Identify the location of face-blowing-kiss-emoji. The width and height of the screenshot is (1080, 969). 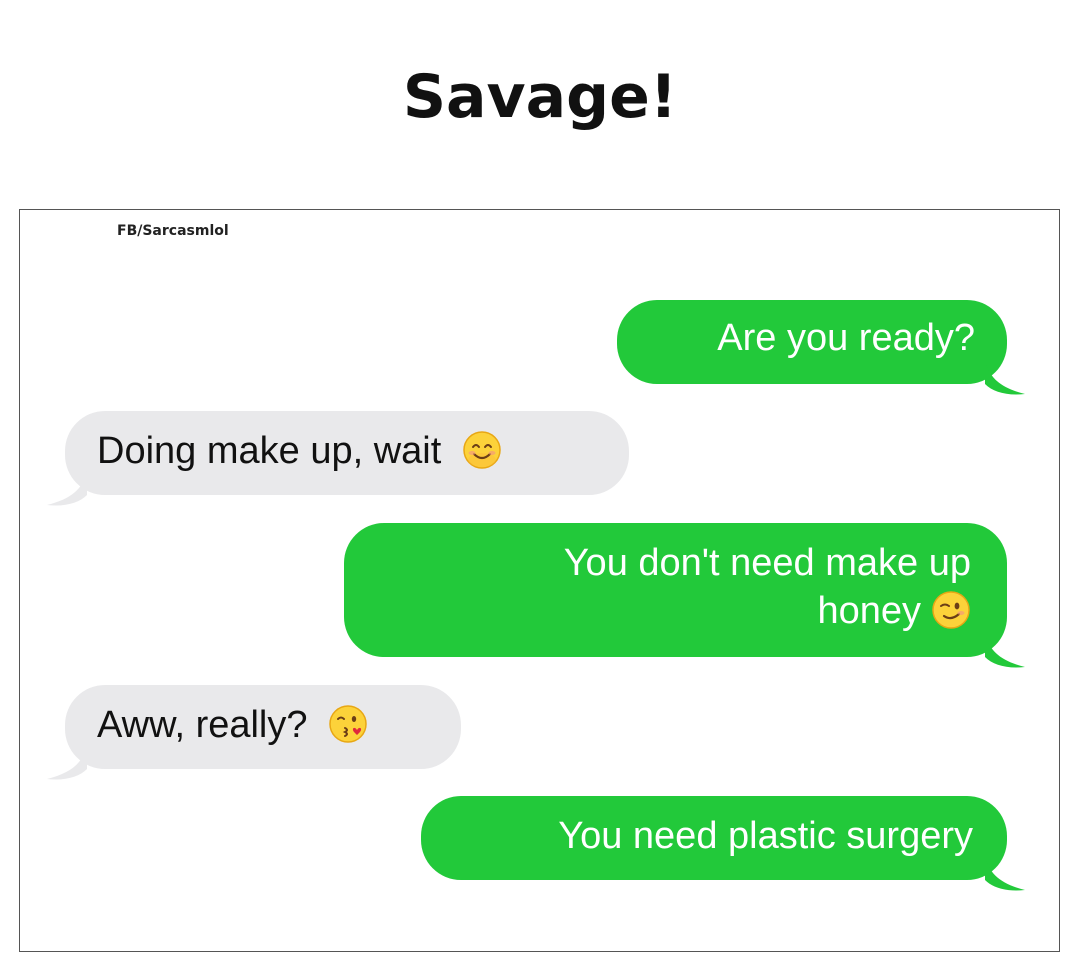
(348, 724).